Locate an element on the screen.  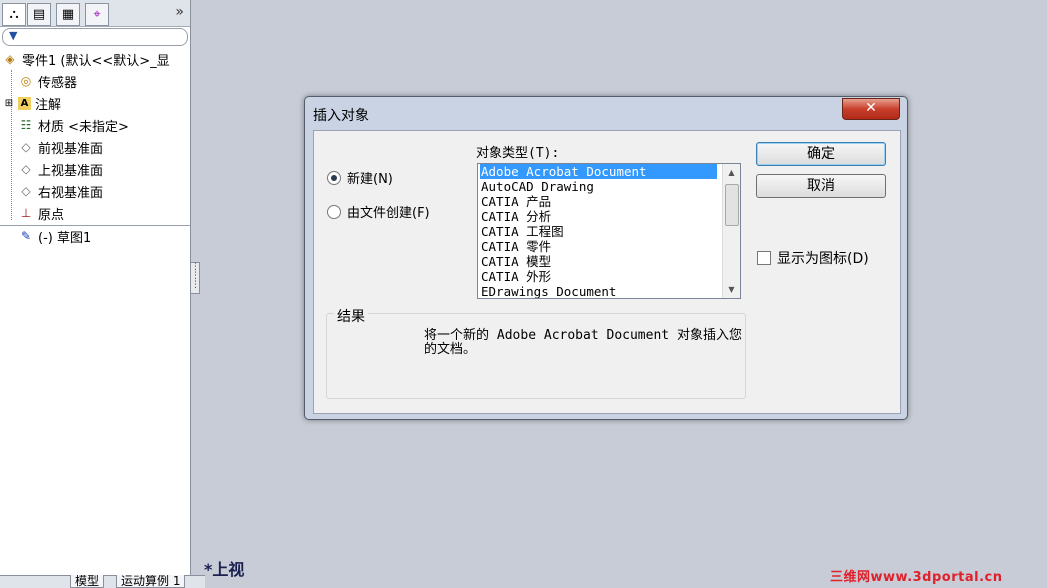
display-as-icon-checkbox: 显示为图标(D) is located at coordinates (813, 258).